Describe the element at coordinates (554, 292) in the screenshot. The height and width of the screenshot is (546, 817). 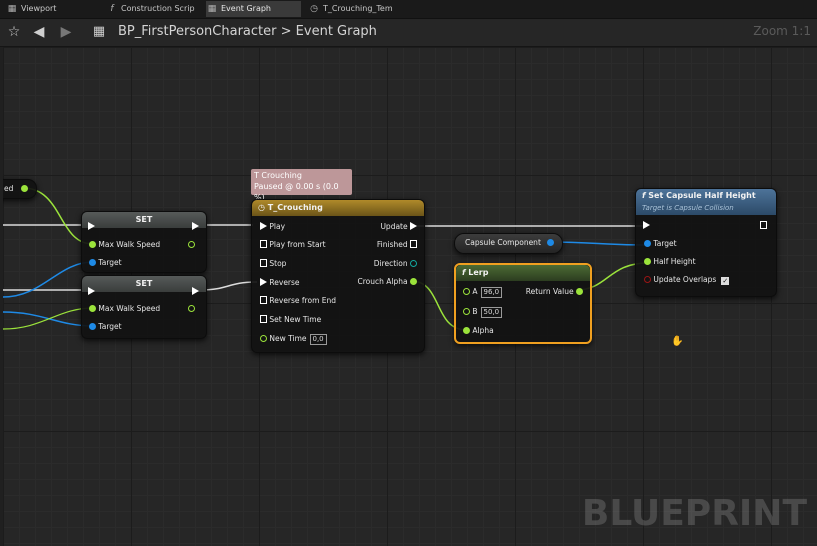
I see `pin-return-value: Return Value` at that location.